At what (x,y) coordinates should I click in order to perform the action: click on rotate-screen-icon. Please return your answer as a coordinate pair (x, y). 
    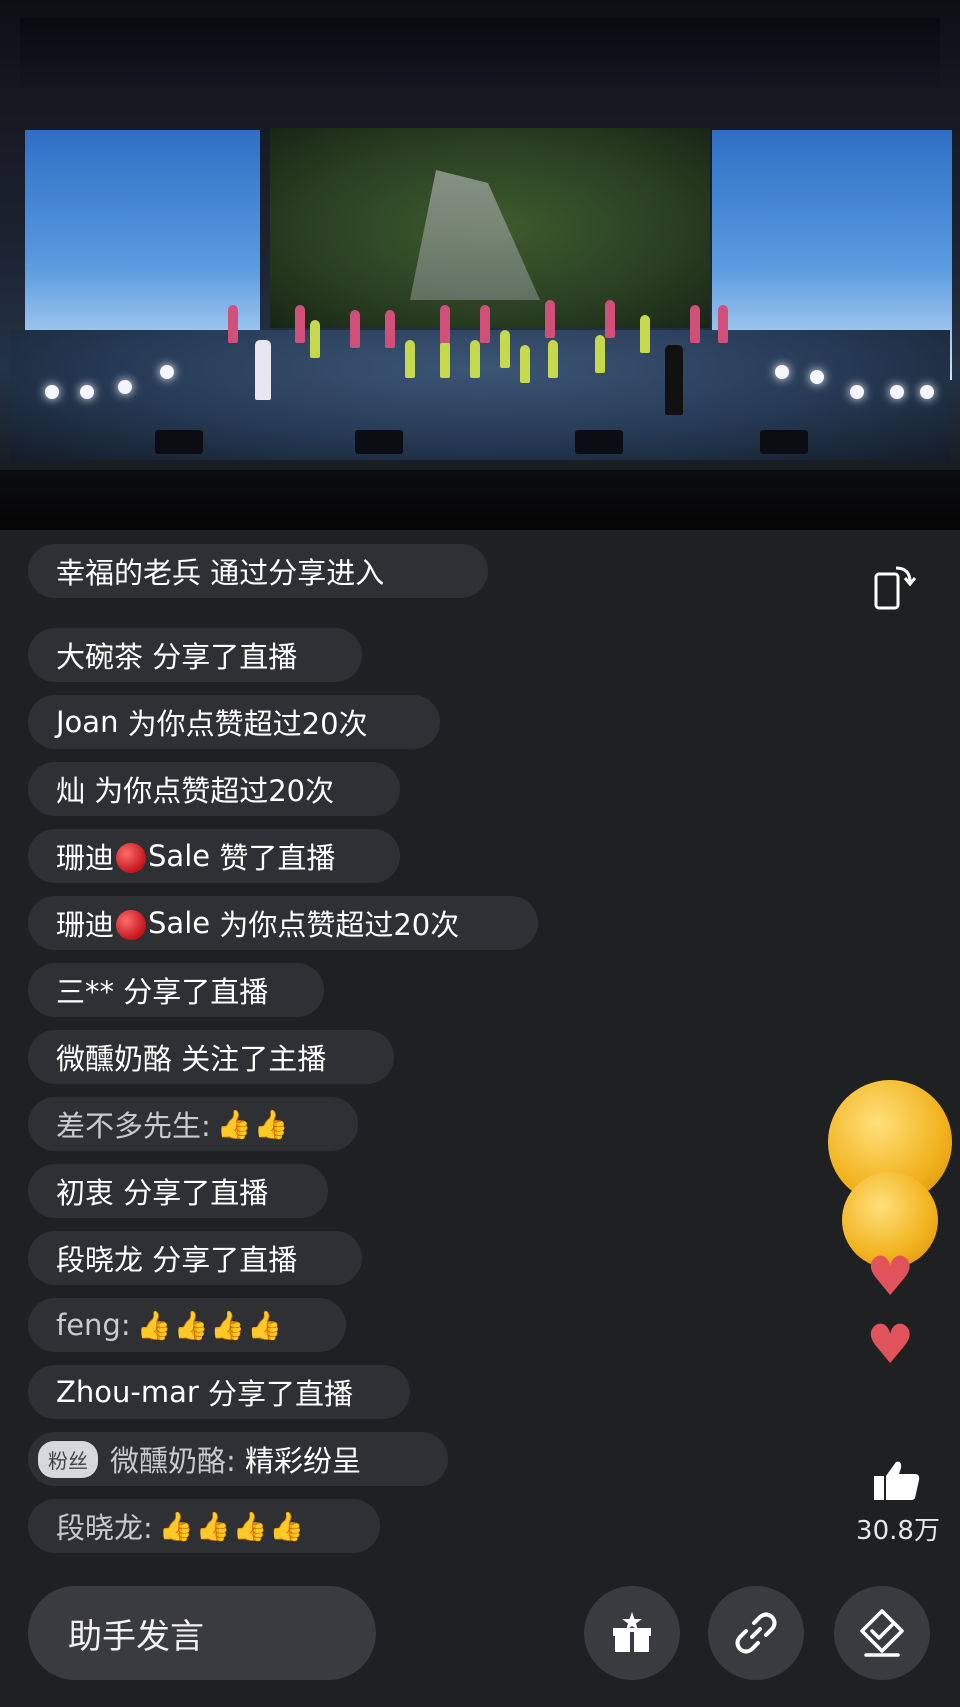
    Looking at the image, I should click on (895, 588).